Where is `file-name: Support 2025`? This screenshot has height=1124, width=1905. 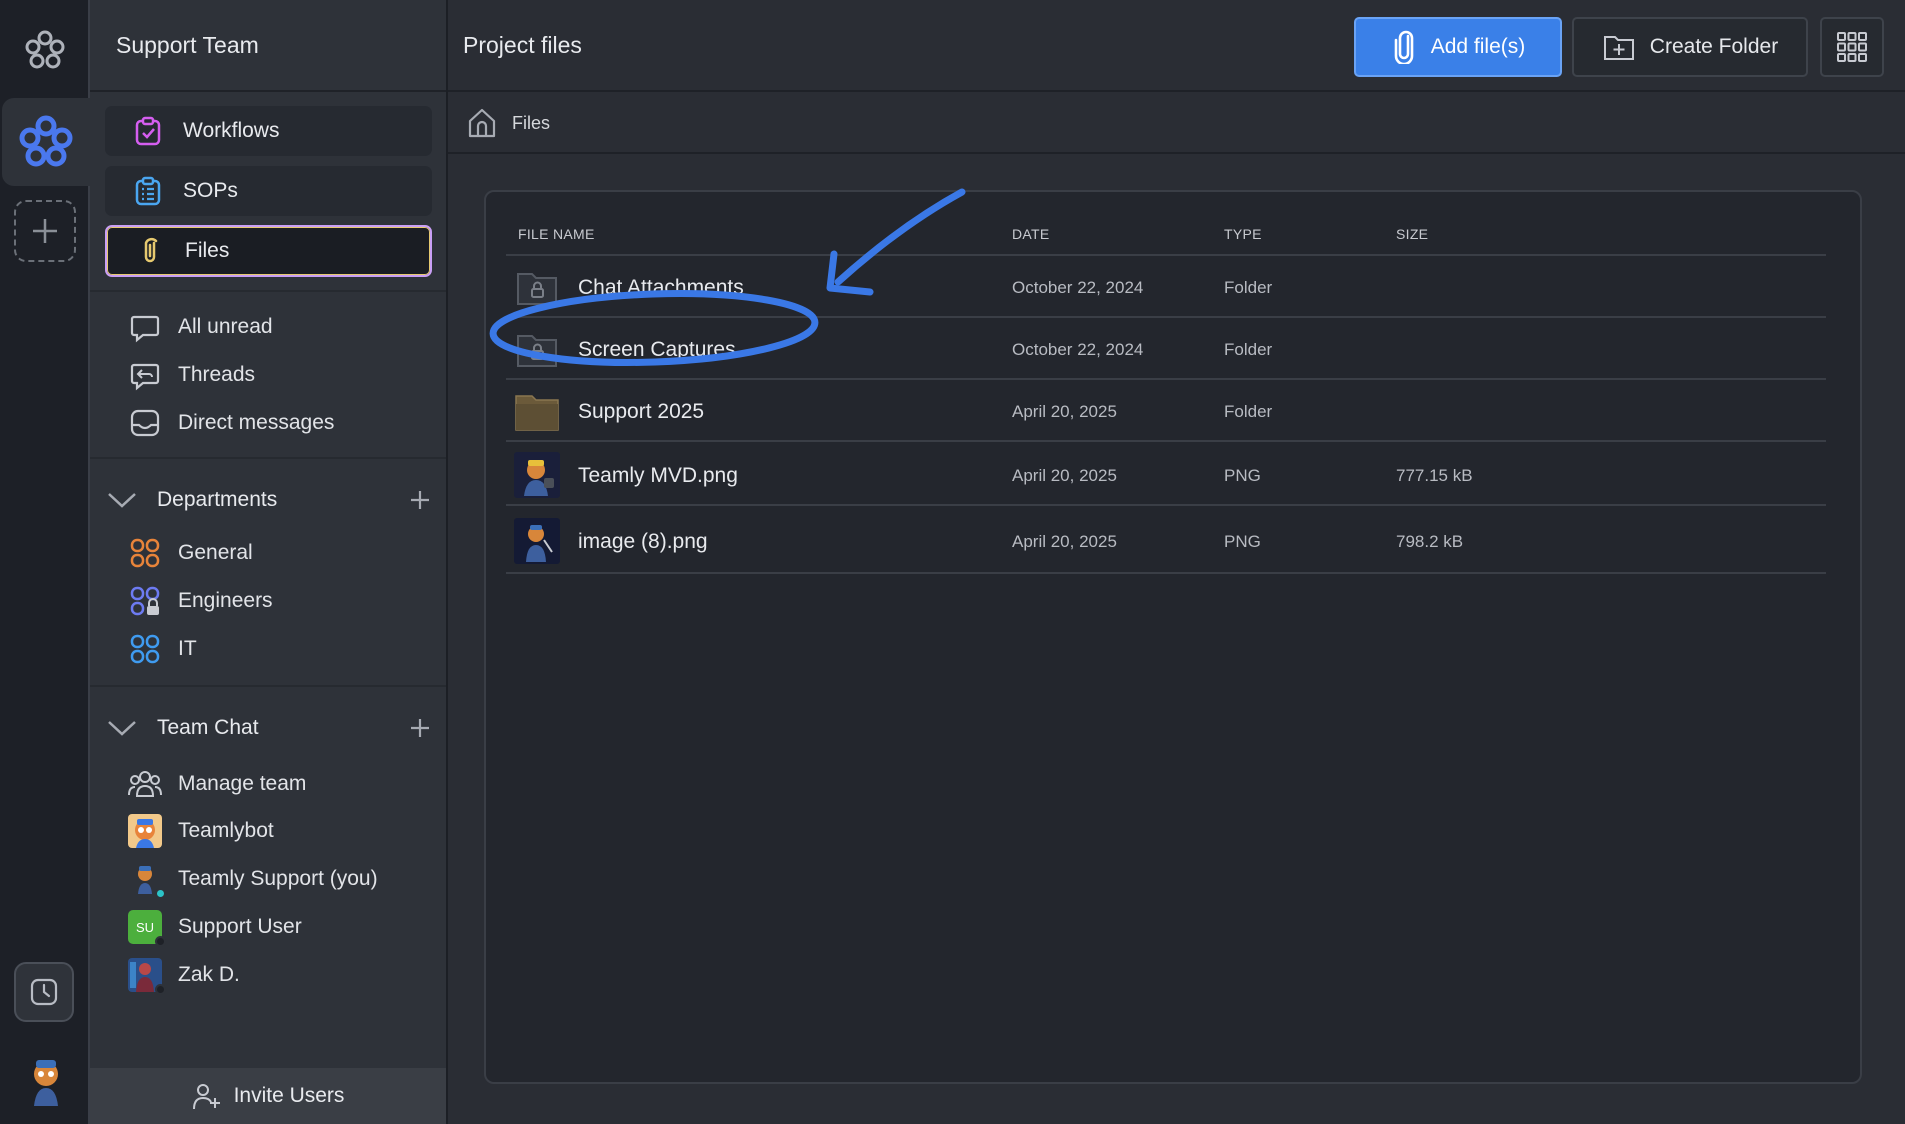 file-name: Support 2025 is located at coordinates (641, 411).